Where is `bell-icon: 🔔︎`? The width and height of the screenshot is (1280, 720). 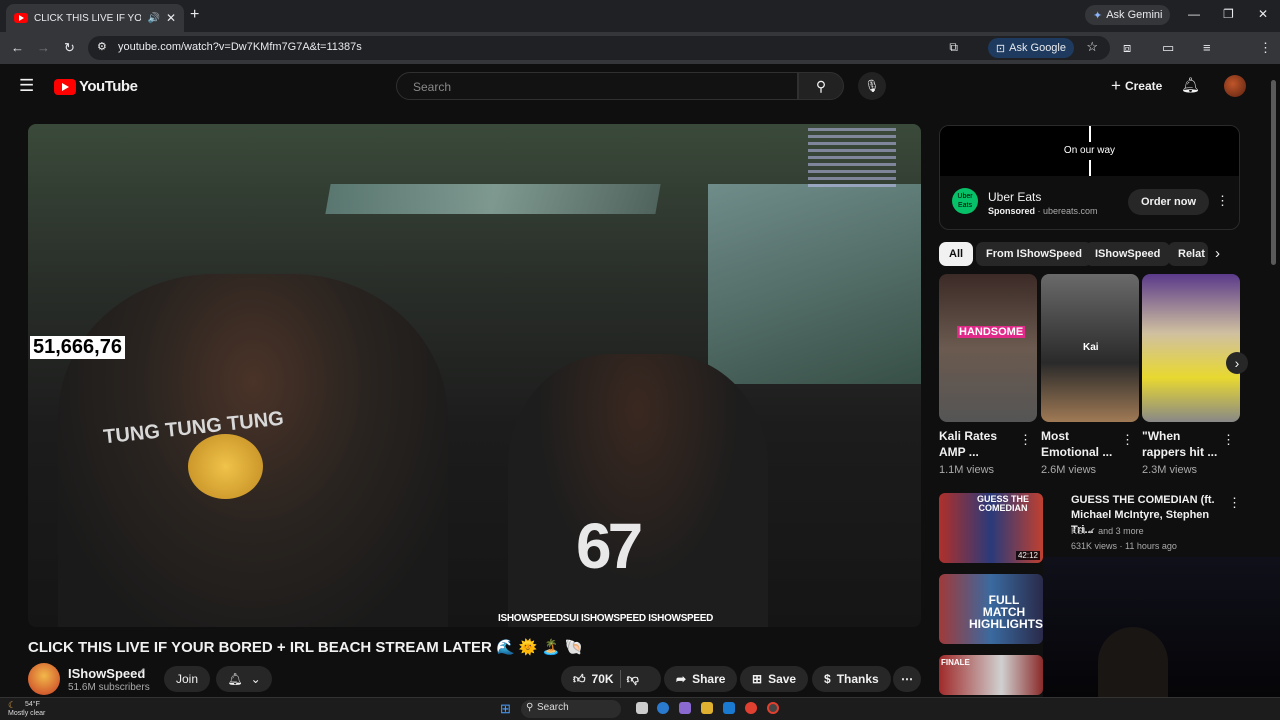
bell-icon: 🔔︎ is located at coordinates (235, 679).